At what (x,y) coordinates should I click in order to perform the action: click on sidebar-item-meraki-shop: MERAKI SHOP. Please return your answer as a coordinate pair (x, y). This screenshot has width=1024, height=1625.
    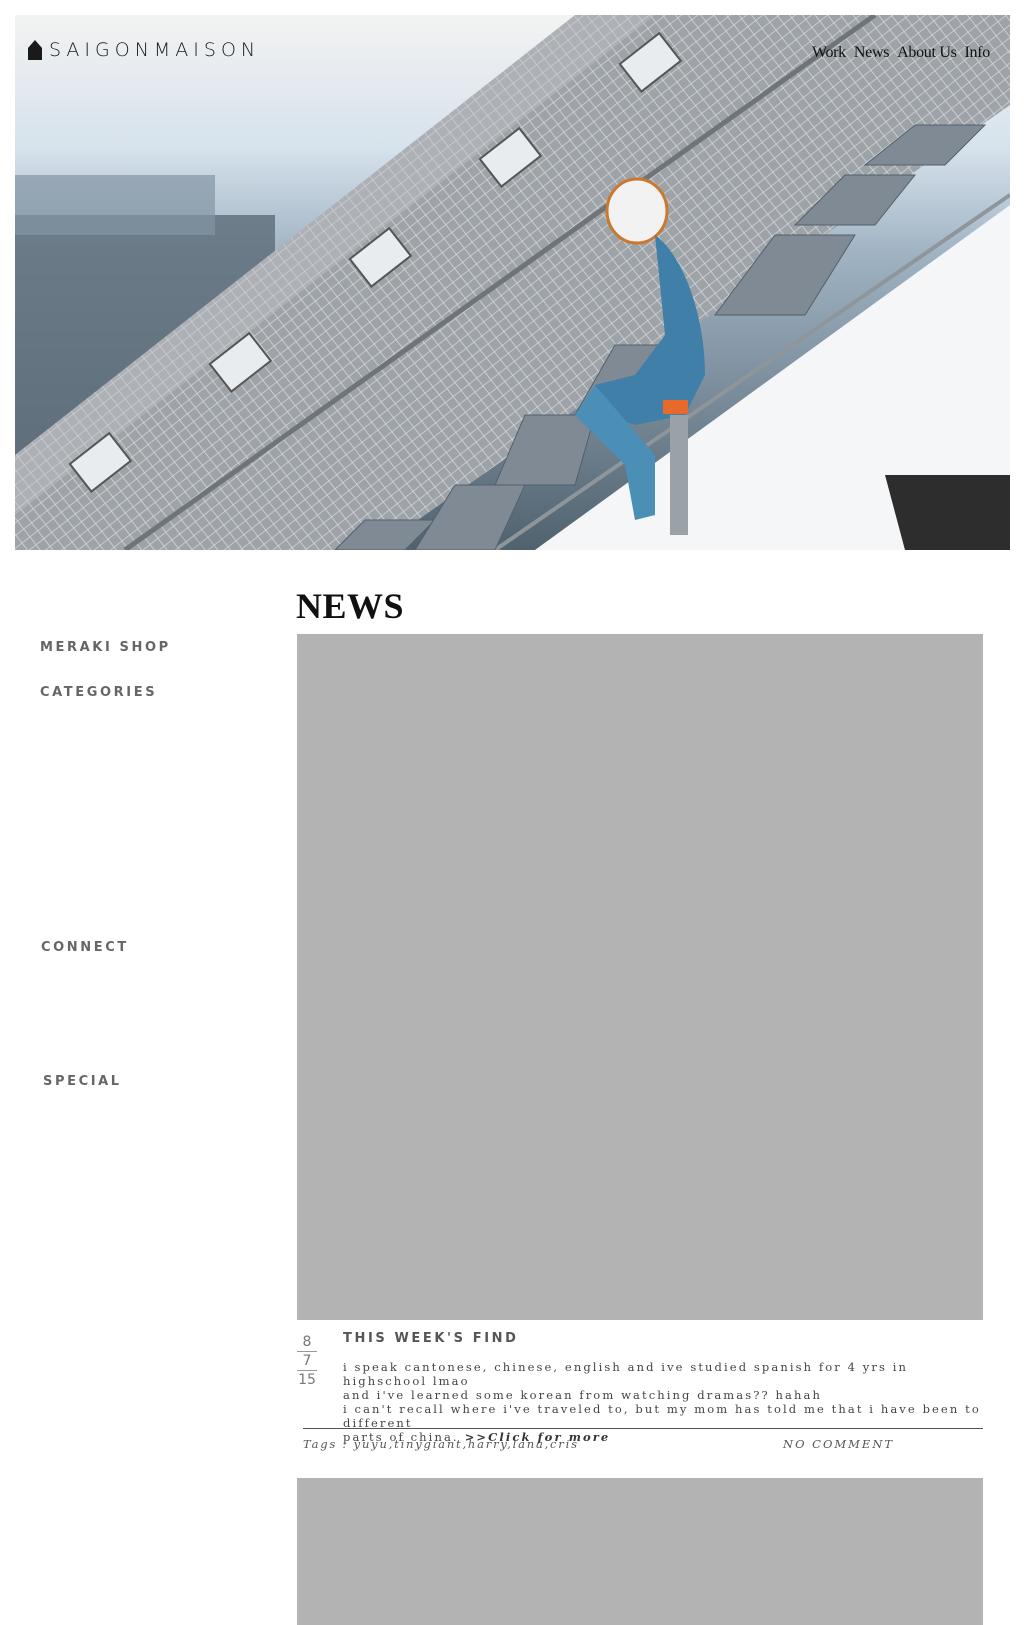
    Looking at the image, I should click on (105, 647).